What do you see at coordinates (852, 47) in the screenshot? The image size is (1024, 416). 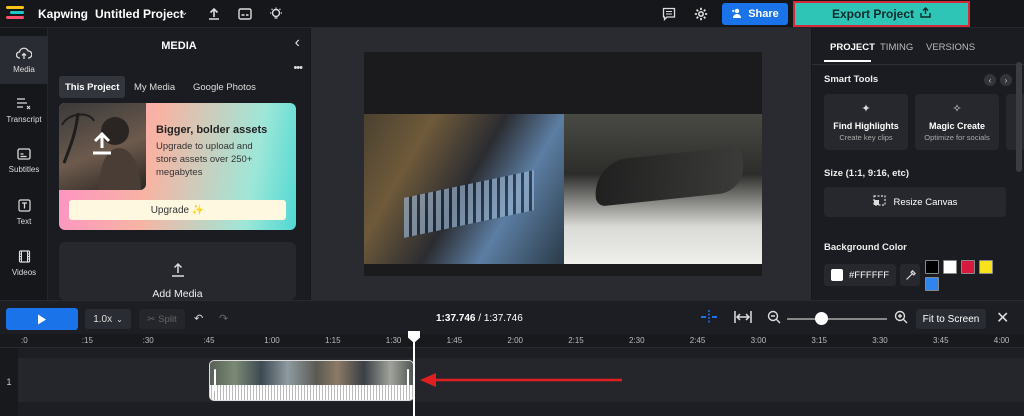 I see `tab-project: PROJECT` at bounding box center [852, 47].